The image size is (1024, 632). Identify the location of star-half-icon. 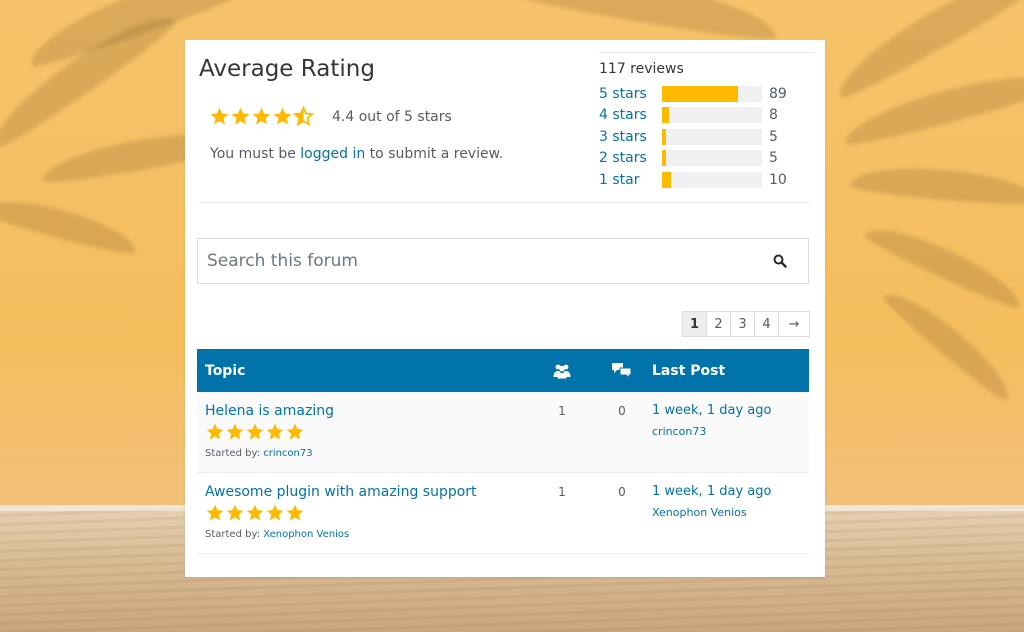
(303, 116).